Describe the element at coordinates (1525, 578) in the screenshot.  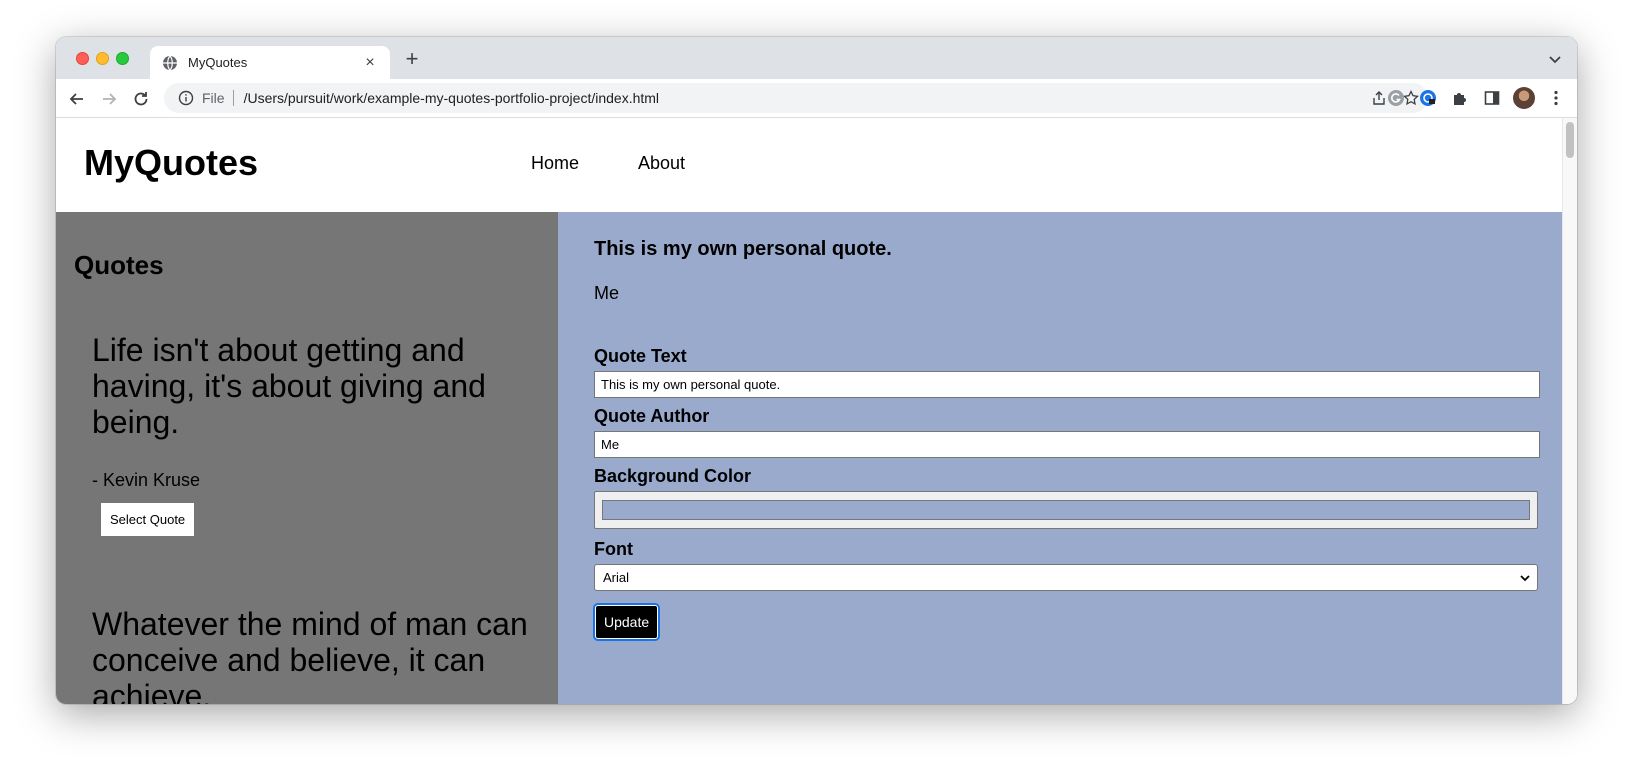
I see `chevron-down-icon` at that location.